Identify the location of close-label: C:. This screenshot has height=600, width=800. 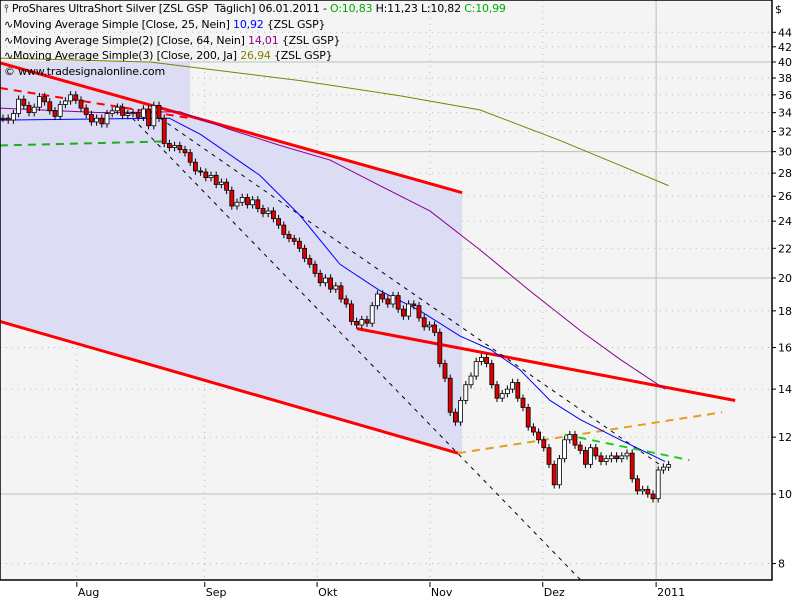
(470, 8).